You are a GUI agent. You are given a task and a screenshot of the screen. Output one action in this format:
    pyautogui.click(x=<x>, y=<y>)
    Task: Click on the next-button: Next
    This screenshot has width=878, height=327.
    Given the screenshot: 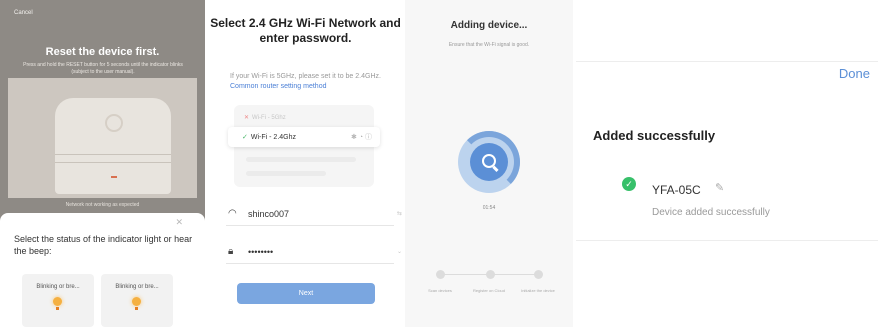 What is the action you would take?
    pyautogui.click(x=306, y=293)
    